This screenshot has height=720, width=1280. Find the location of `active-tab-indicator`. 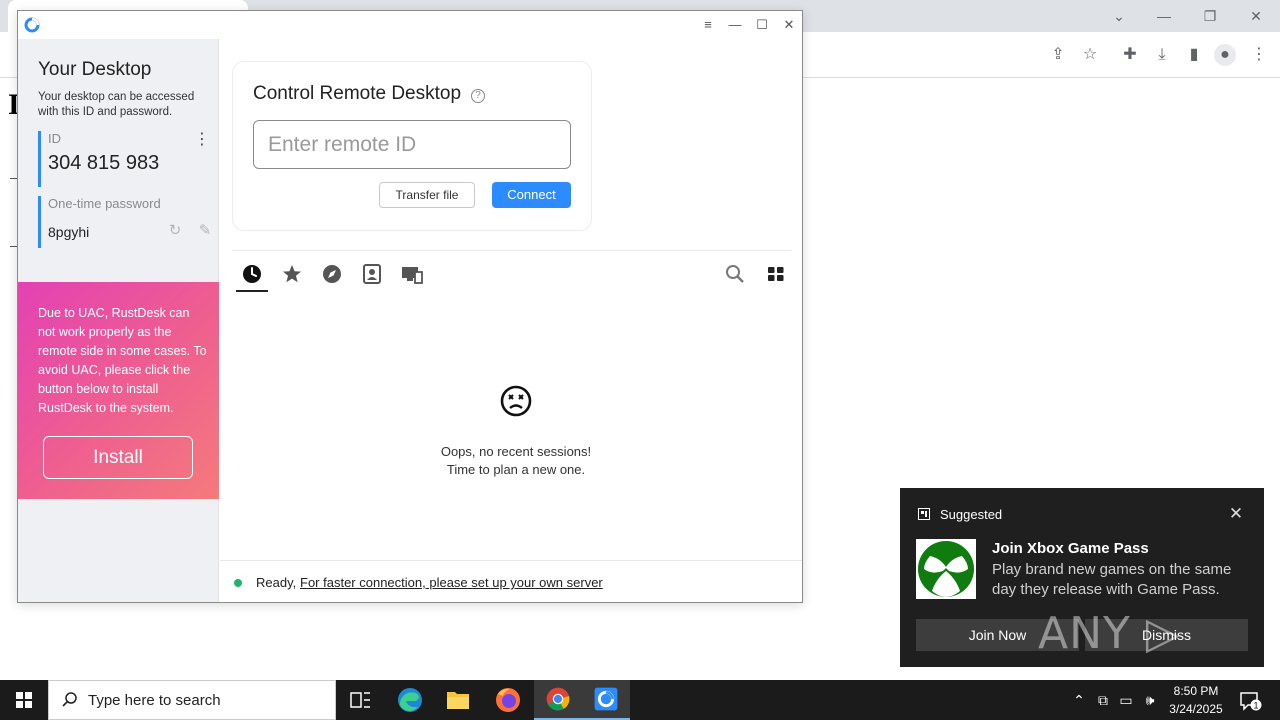

active-tab-indicator is located at coordinates (252, 291).